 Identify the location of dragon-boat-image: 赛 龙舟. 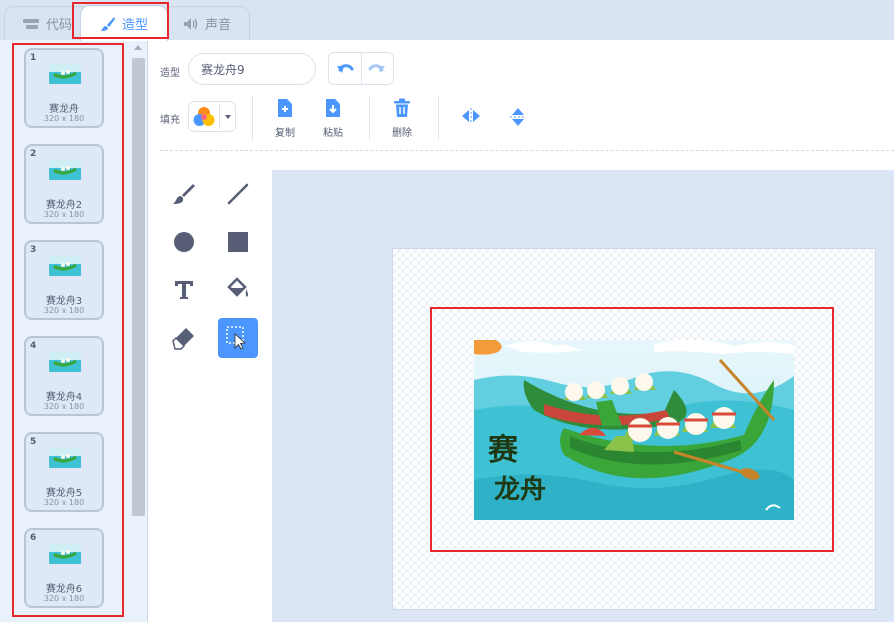
(634, 430).